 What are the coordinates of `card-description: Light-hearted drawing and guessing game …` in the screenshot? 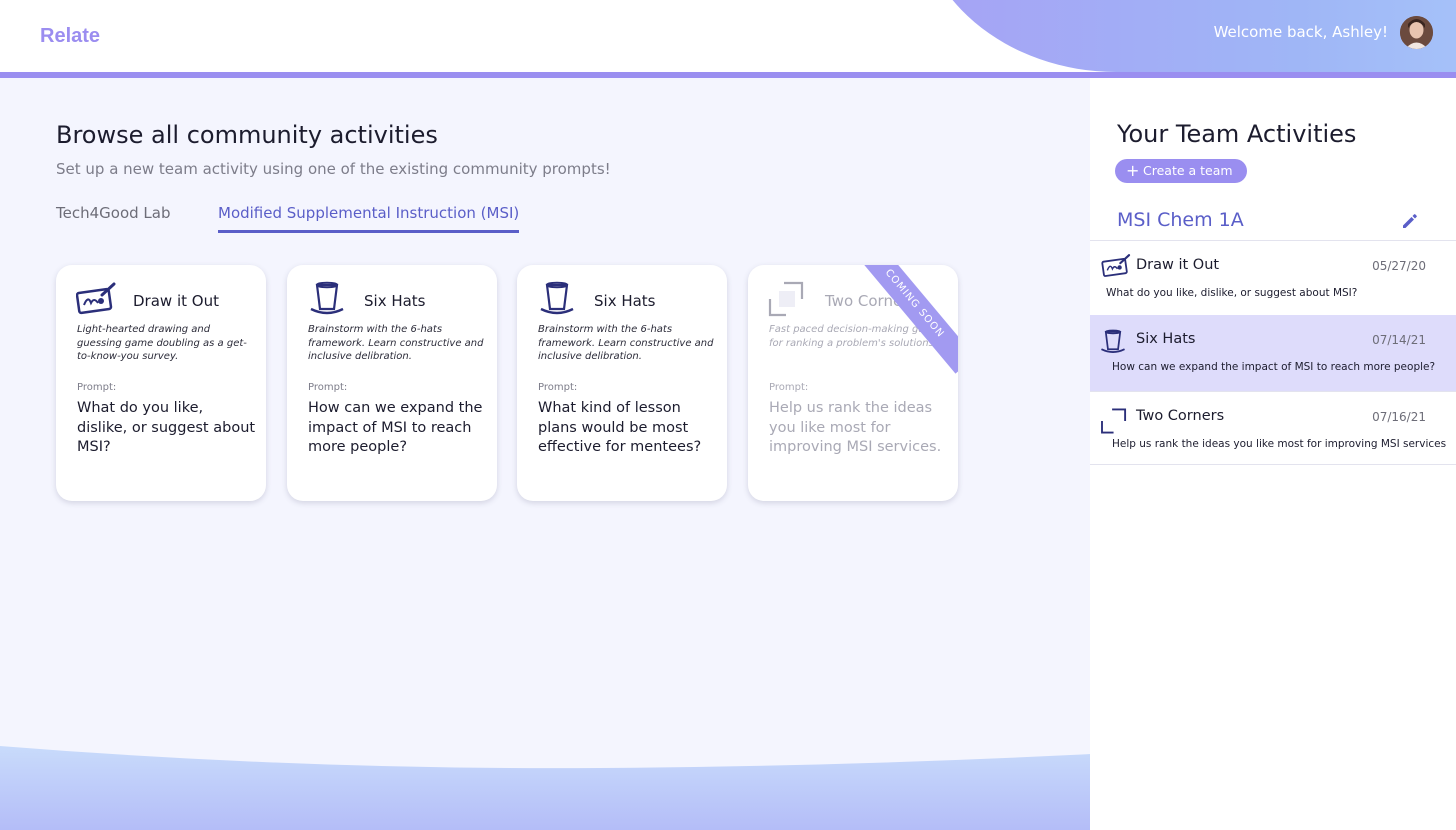 It's located at (162, 343).